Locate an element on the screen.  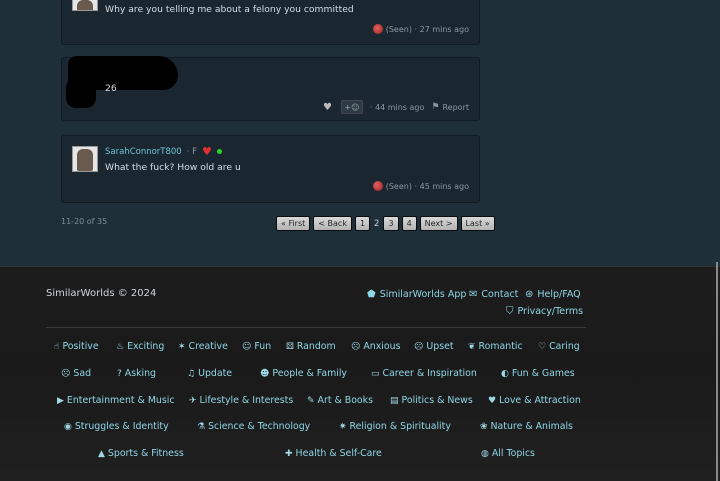
topic-label: Lifestyle & Interests is located at coordinates (246, 400).